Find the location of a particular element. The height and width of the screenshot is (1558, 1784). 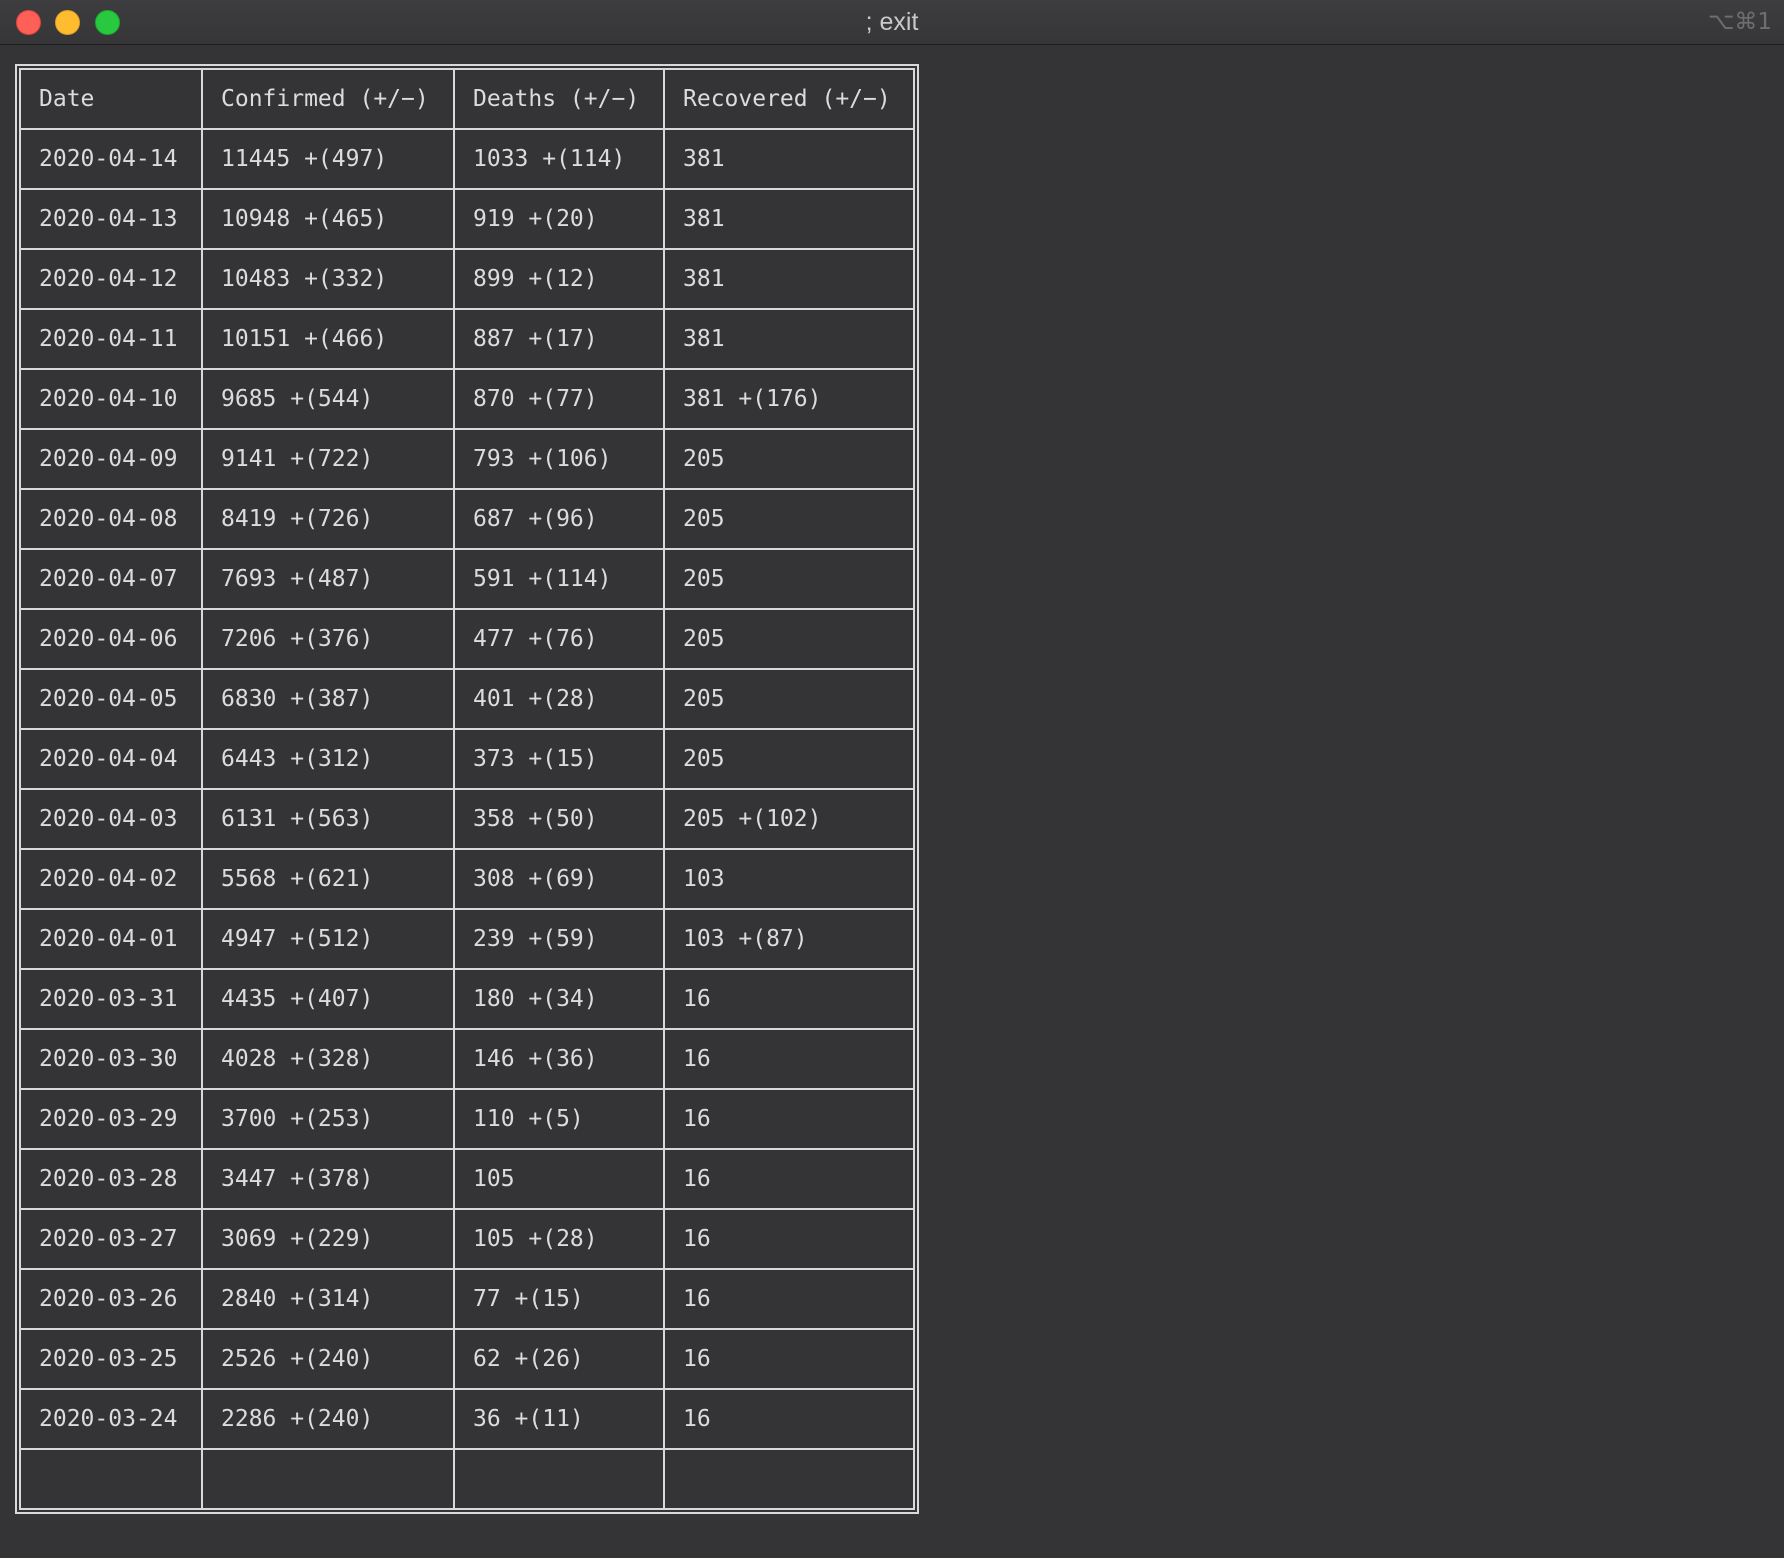

table-row: 2020-04-12 10483 +(332) 899 +(12) 381 is located at coordinates (467, 279).